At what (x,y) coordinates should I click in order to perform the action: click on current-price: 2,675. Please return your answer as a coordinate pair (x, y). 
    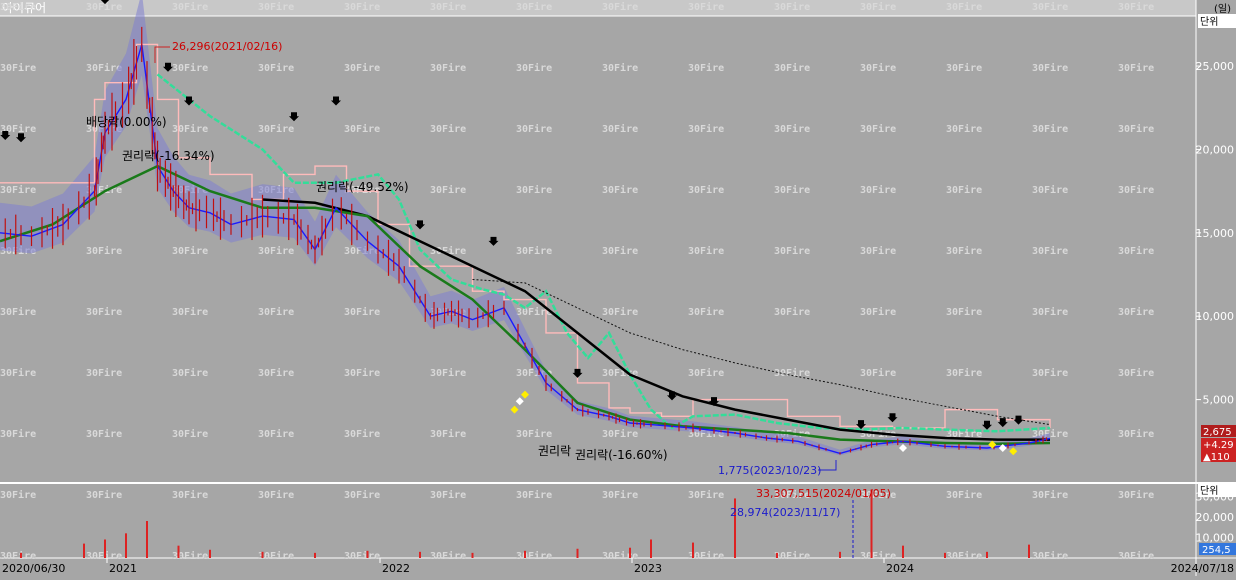
    Looking at the image, I should click on (1217, 432).